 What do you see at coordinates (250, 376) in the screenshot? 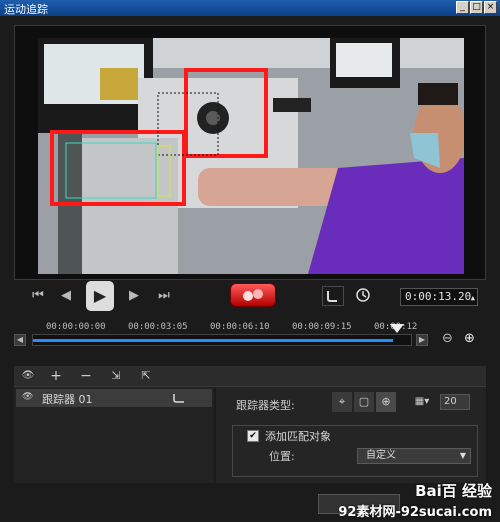
I see `tracker-toolbar: 👁 + − ⇲ ⇱` at bounding box center [250, 376].